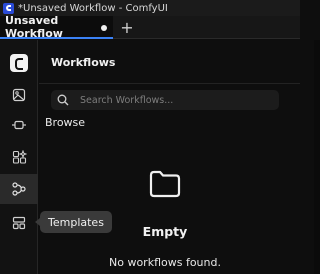 The image size is (320, 274). What do you see at coordinates (169, 83) in the screenshot?
I see `panel-divider` at bounding box center [169, 83].